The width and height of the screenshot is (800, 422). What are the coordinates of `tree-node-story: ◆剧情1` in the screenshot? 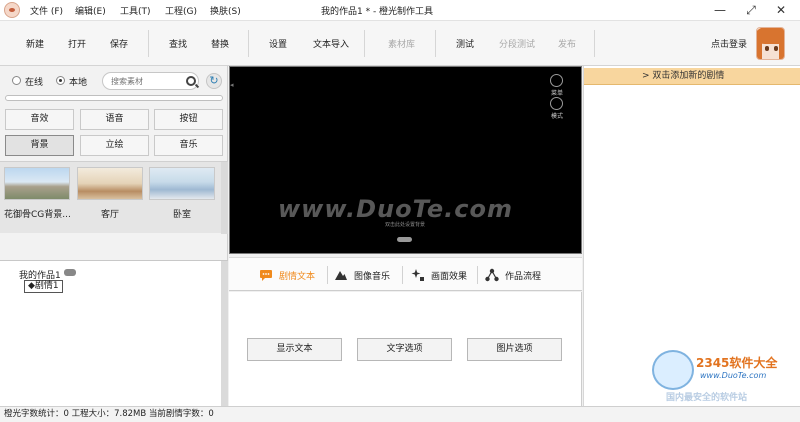 It's located at (43, 286).